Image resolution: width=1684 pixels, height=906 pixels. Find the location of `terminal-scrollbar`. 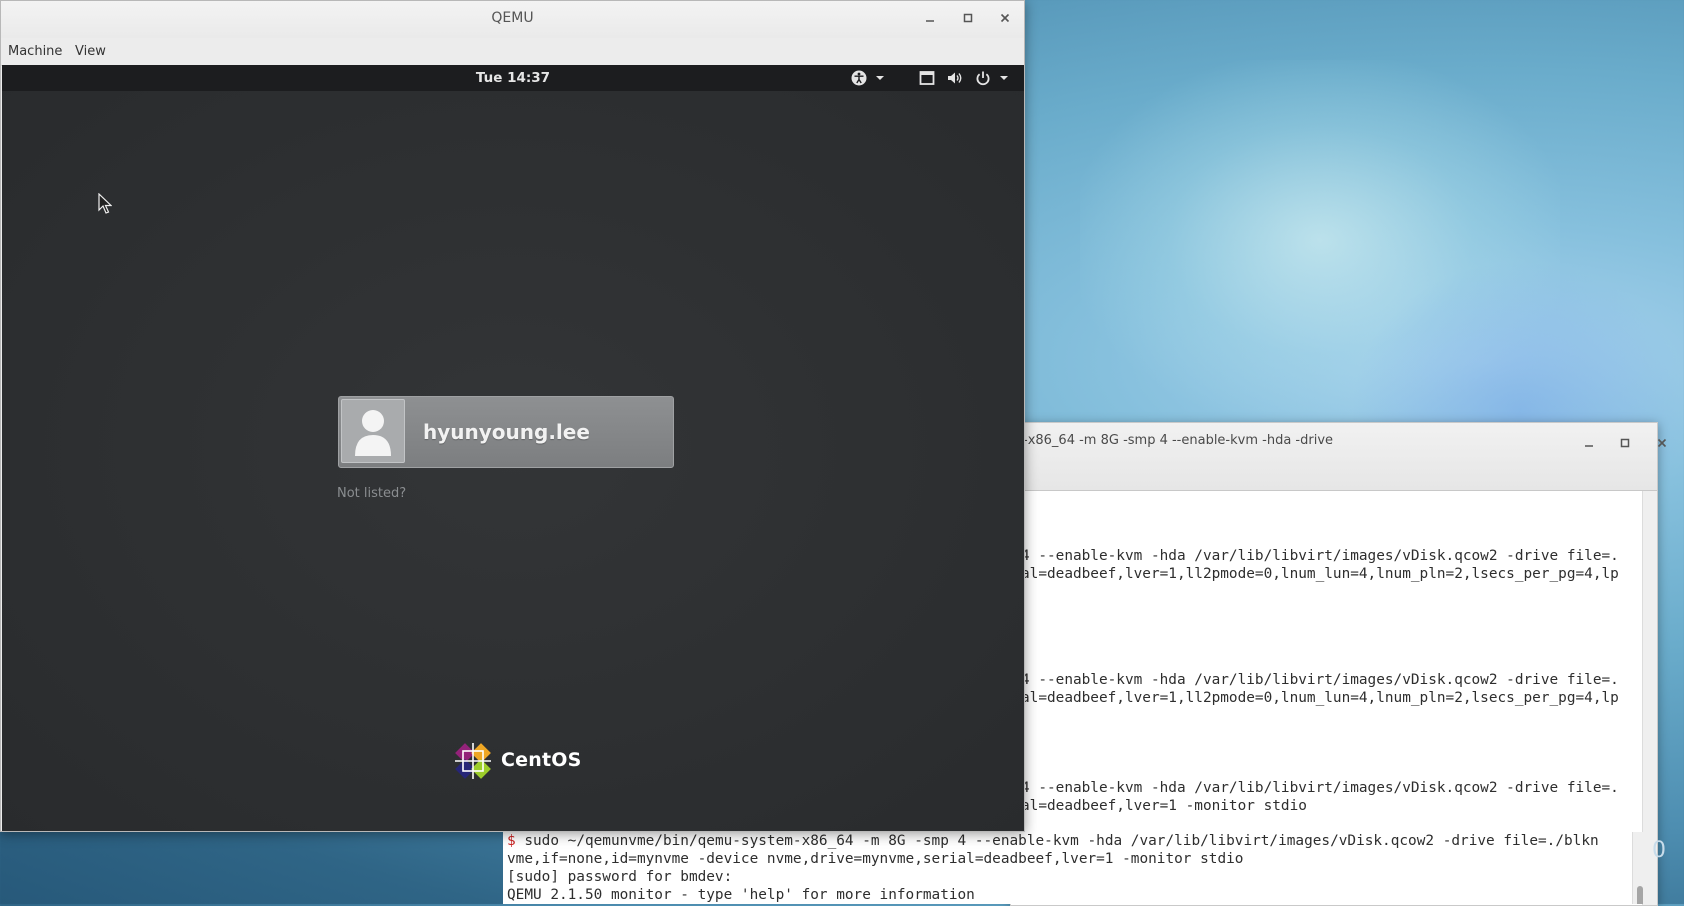

terminal-scrollbar is located at coordinates (1639, 868).